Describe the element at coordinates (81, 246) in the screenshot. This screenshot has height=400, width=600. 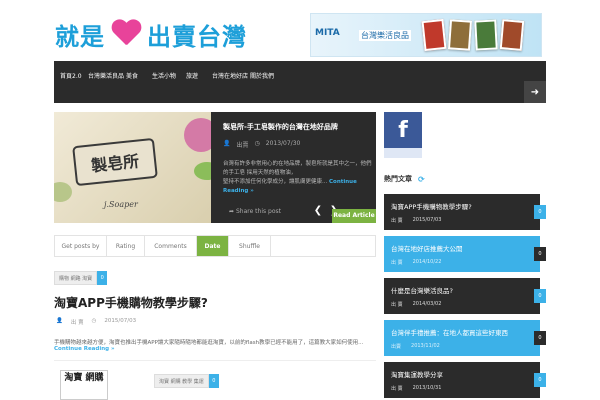
I see `tab-label-get-posts: Get posts by` at that location.